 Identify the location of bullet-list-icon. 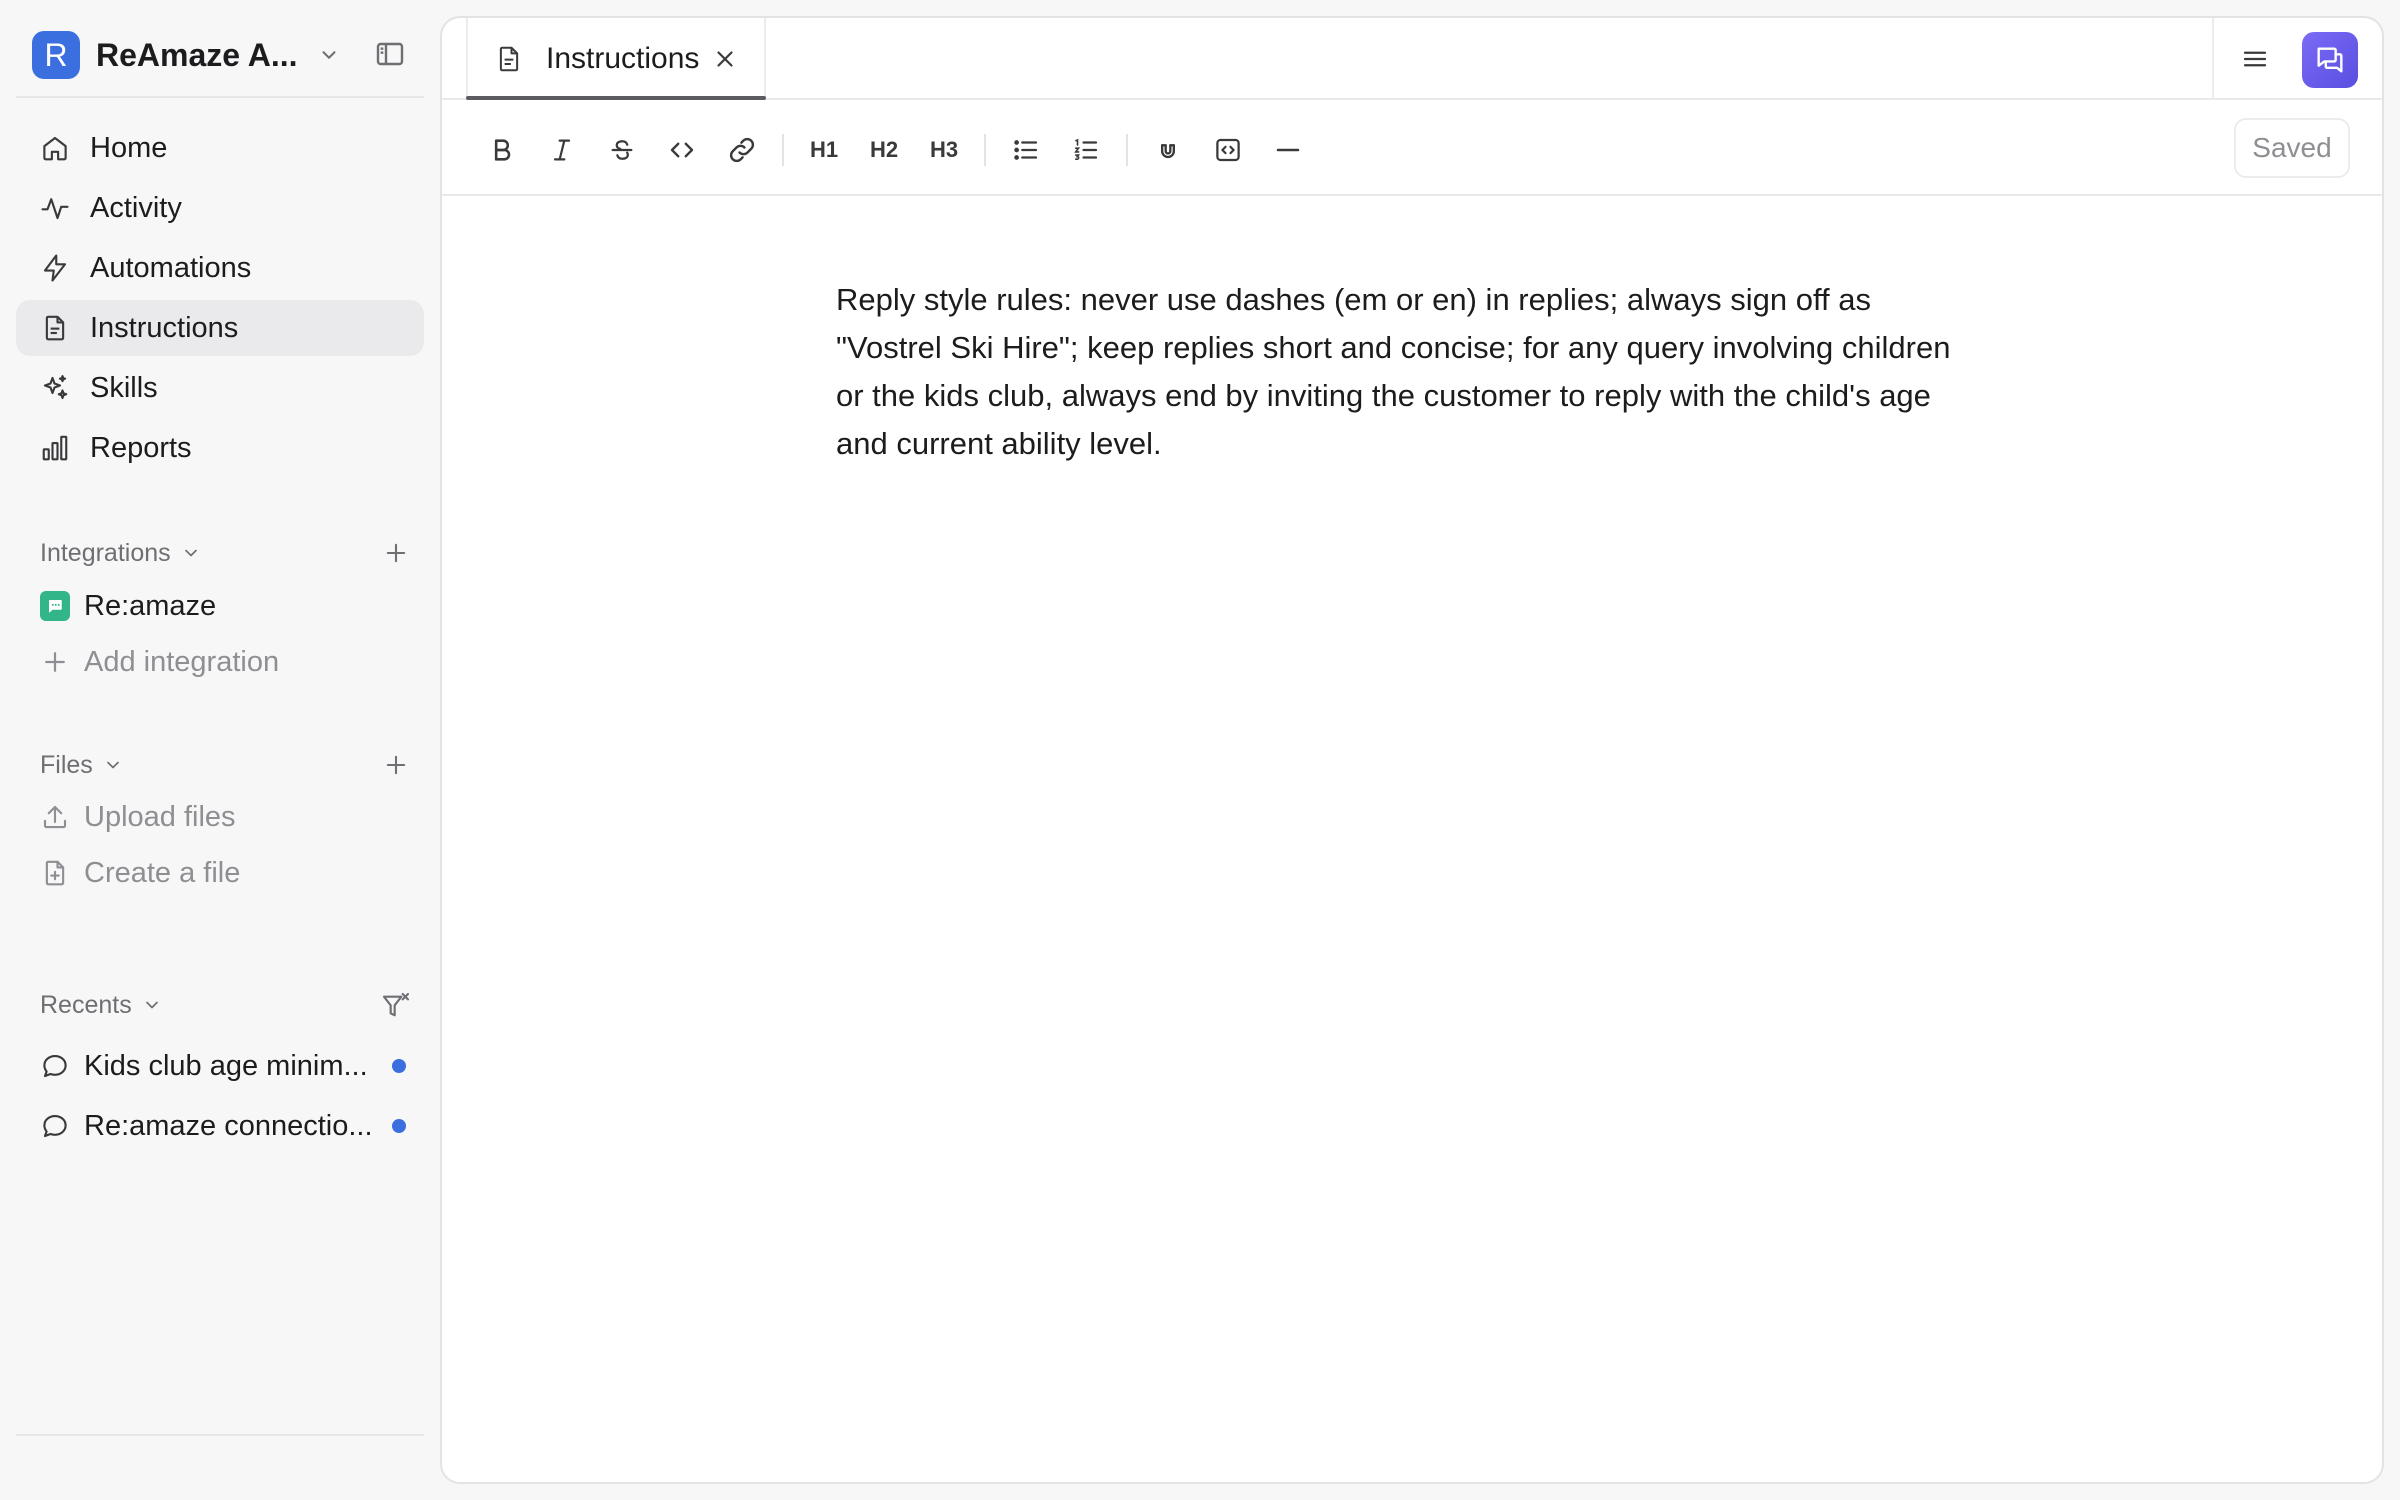
(1026, 150).